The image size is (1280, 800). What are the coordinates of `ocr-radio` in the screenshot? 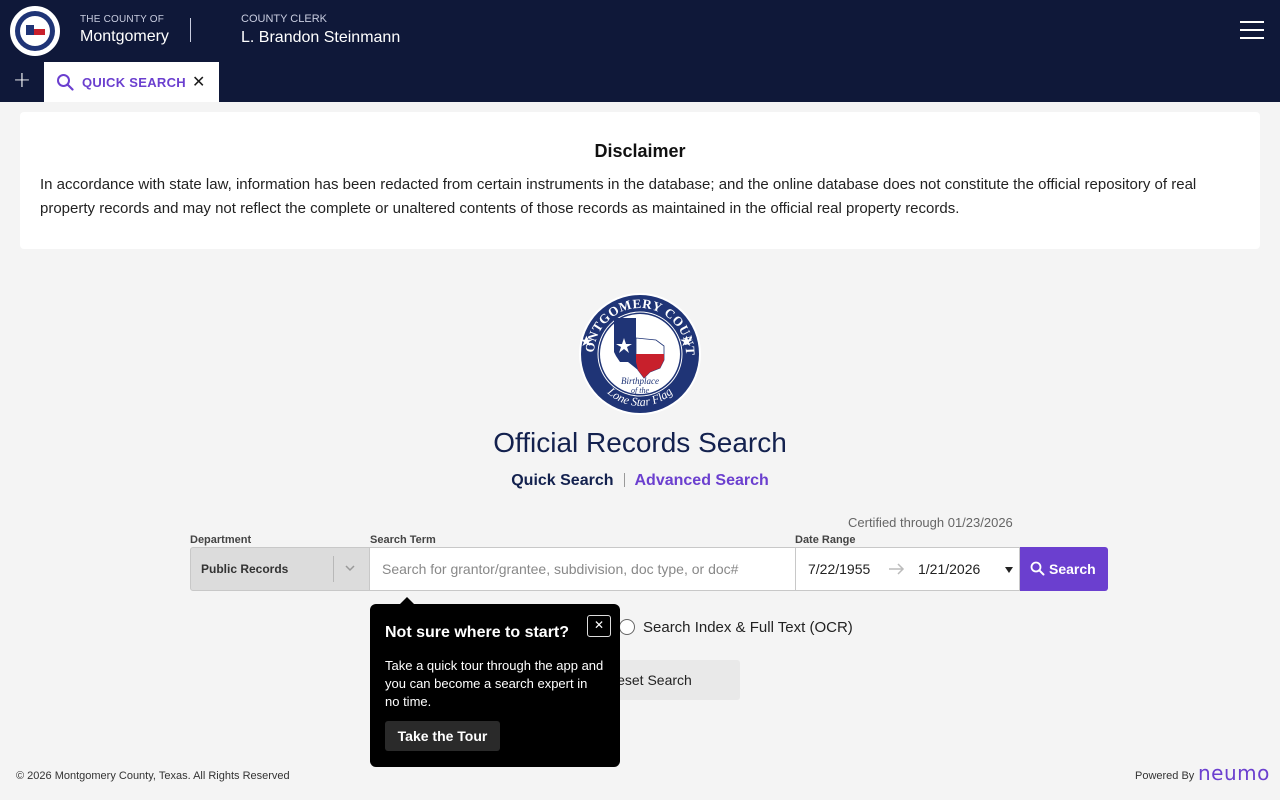 It's located at (627, 627).